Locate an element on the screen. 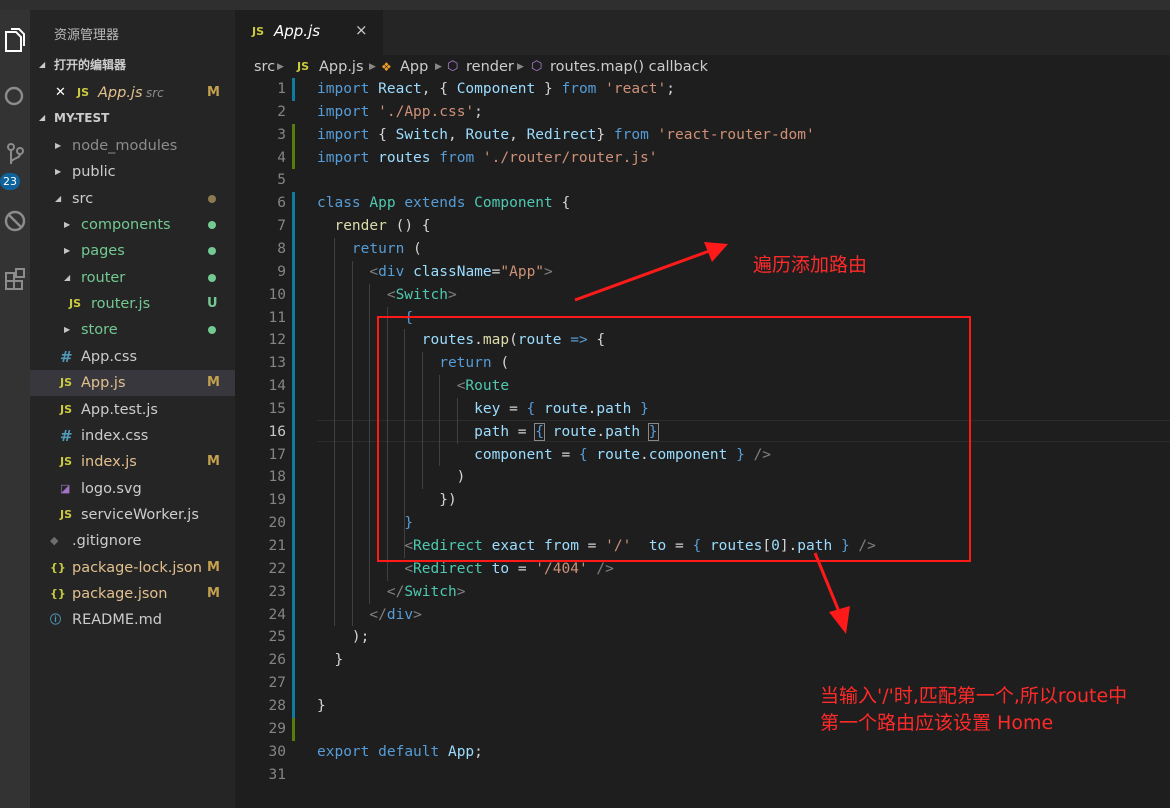 This screenshot has width=1170, height=808. annotation-note-2-line-2: 第一个路由应该设置 Home is located at coordinates (937, 723).